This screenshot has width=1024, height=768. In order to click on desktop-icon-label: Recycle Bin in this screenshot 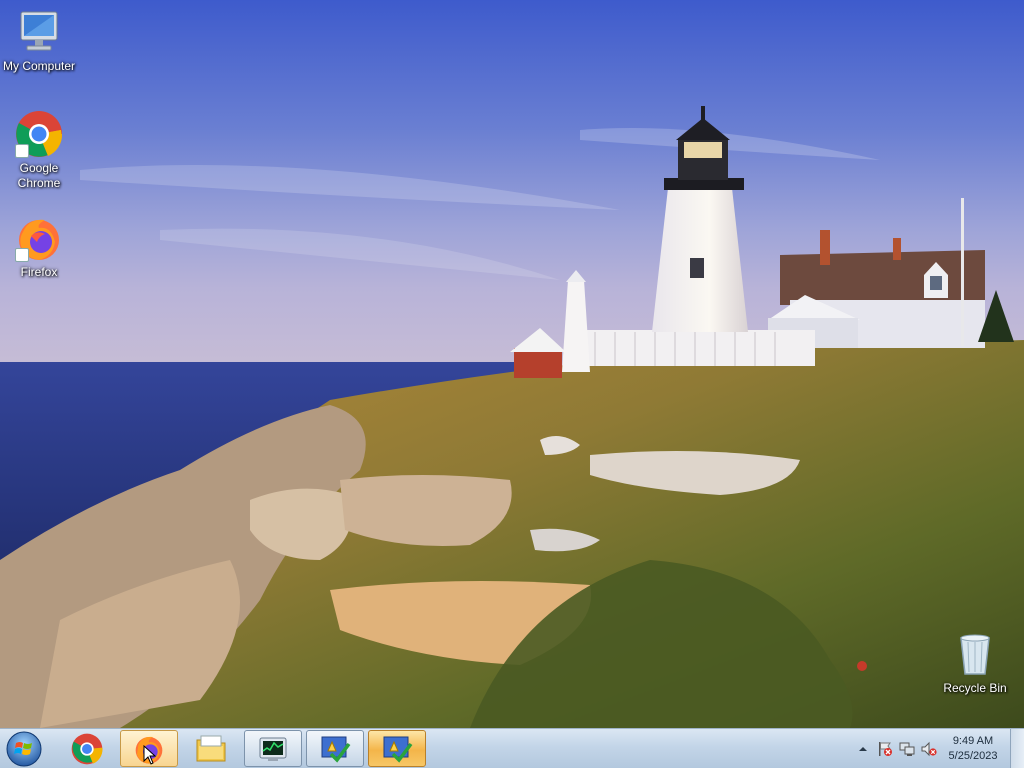, I will do `click(975, 688)`.